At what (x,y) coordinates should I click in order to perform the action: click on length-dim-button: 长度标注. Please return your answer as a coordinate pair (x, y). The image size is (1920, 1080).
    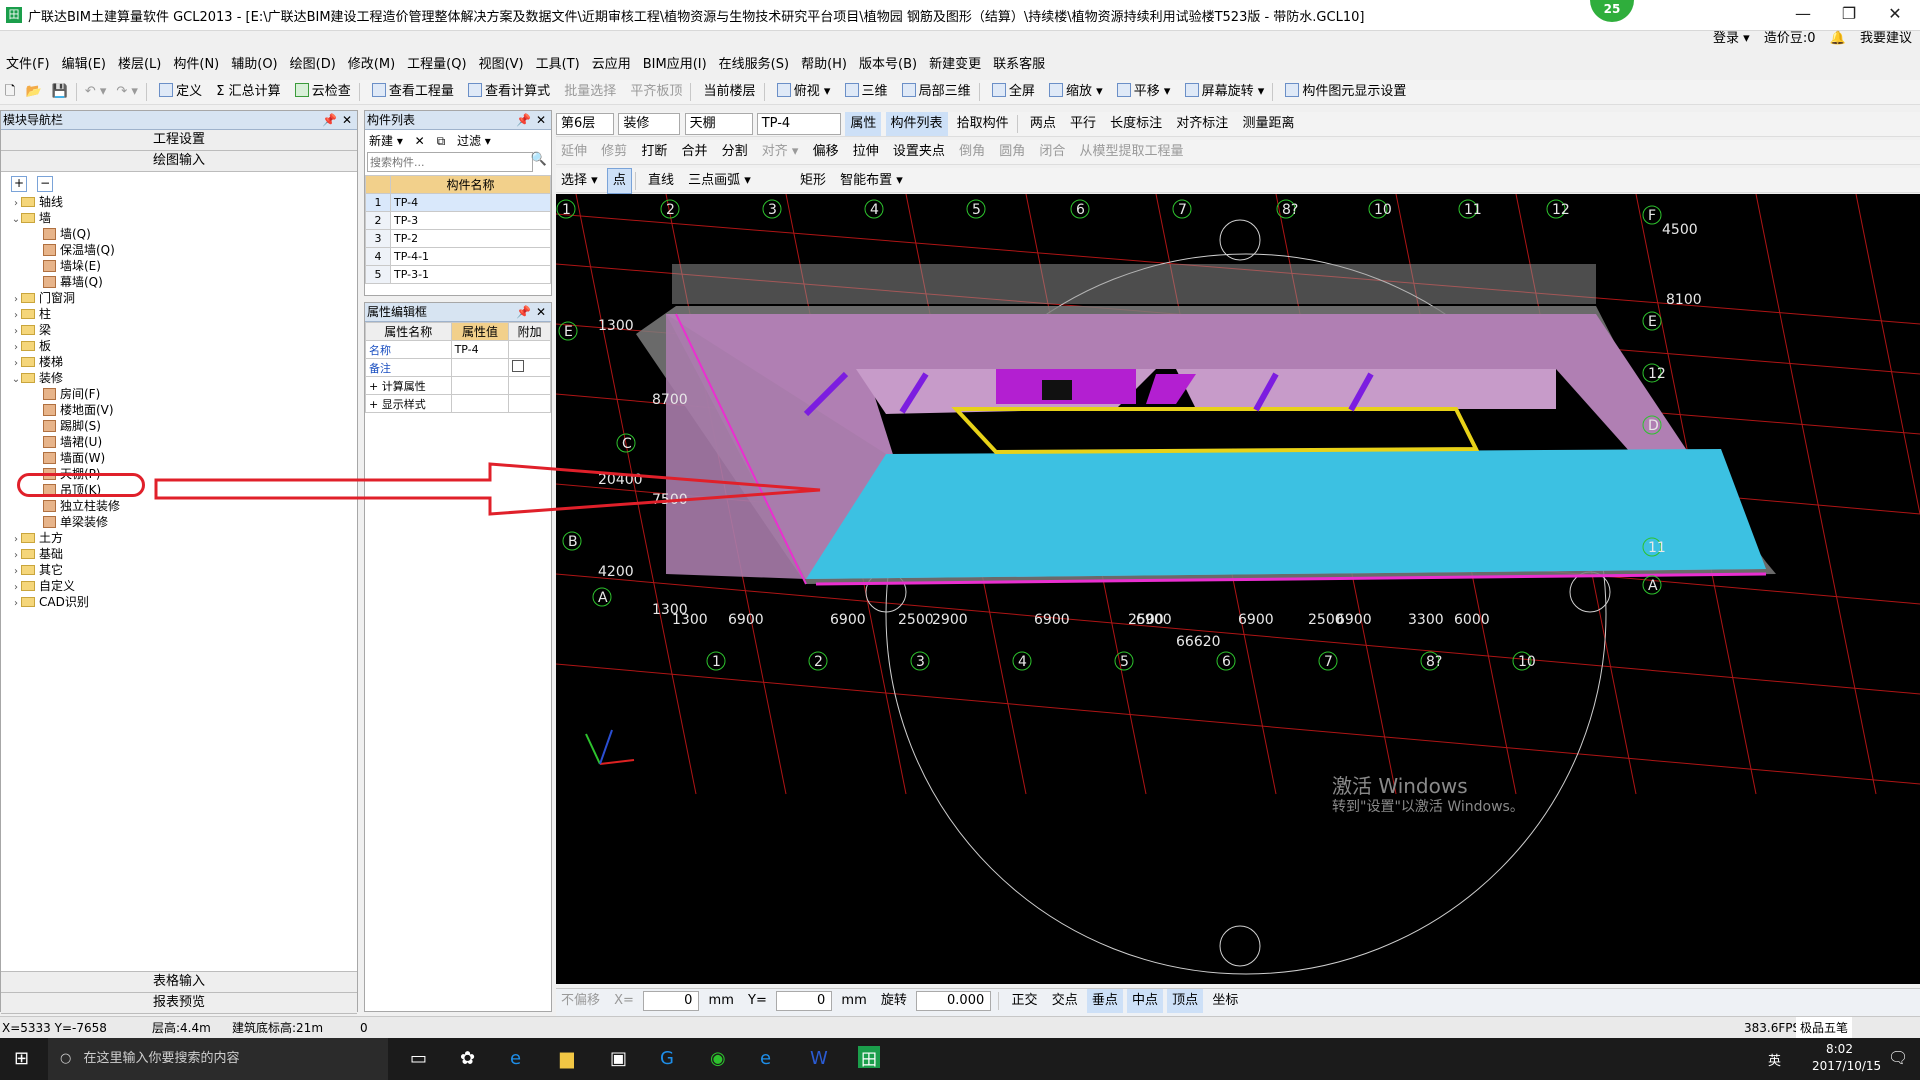
    Looking at the image, I should click on (1136, 124).